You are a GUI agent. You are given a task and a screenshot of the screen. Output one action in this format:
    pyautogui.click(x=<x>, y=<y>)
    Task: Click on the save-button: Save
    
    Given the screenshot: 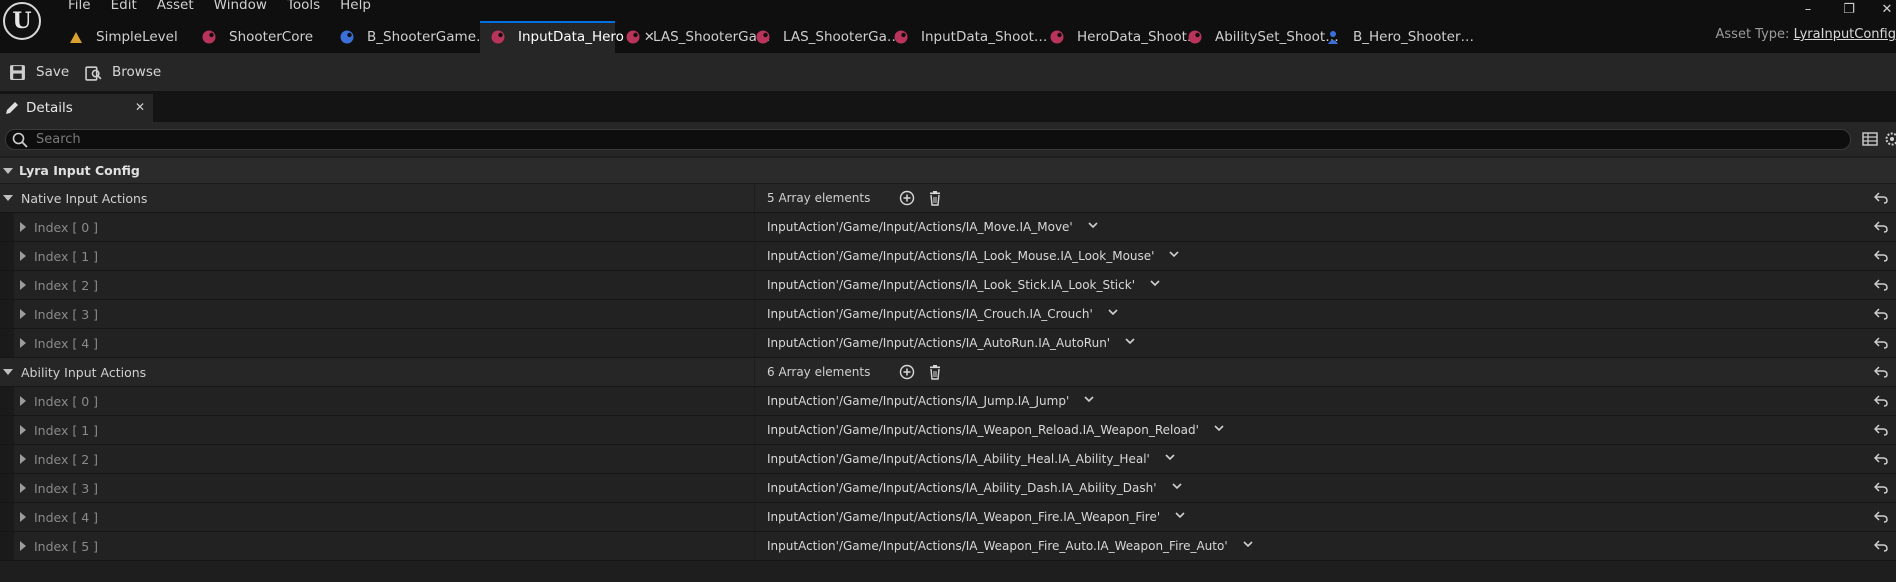 What is the action you would take?
    pyautogui.click(x=39, y=72)
    